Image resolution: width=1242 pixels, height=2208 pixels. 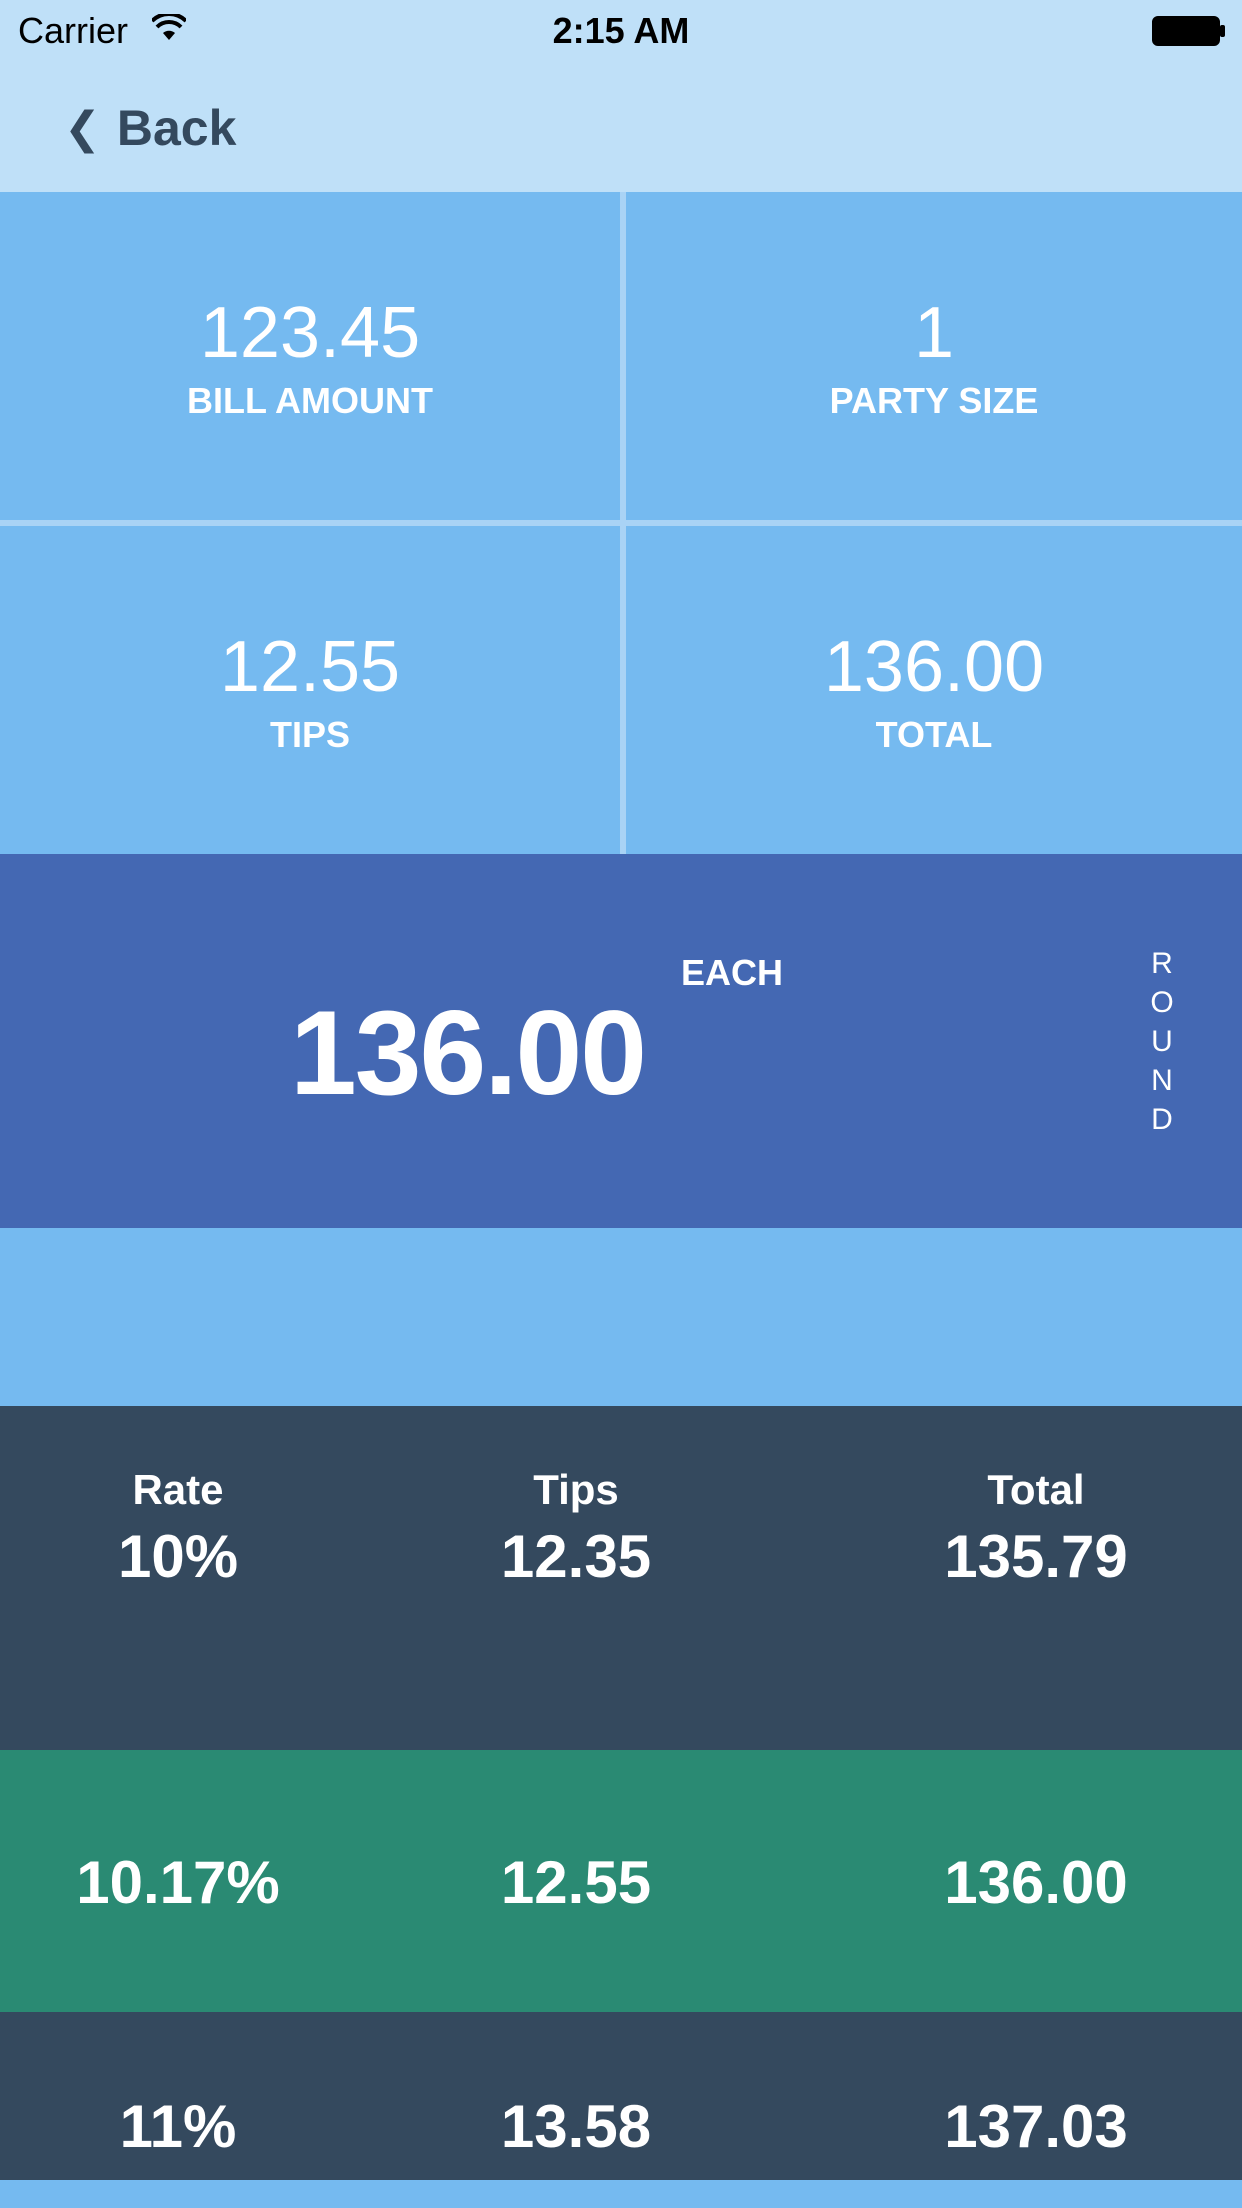 What do you see at coordinates (1036, 1882) in the screenshot?
I see `total-cell: 136.00` at bounding box center [1036, 1882].